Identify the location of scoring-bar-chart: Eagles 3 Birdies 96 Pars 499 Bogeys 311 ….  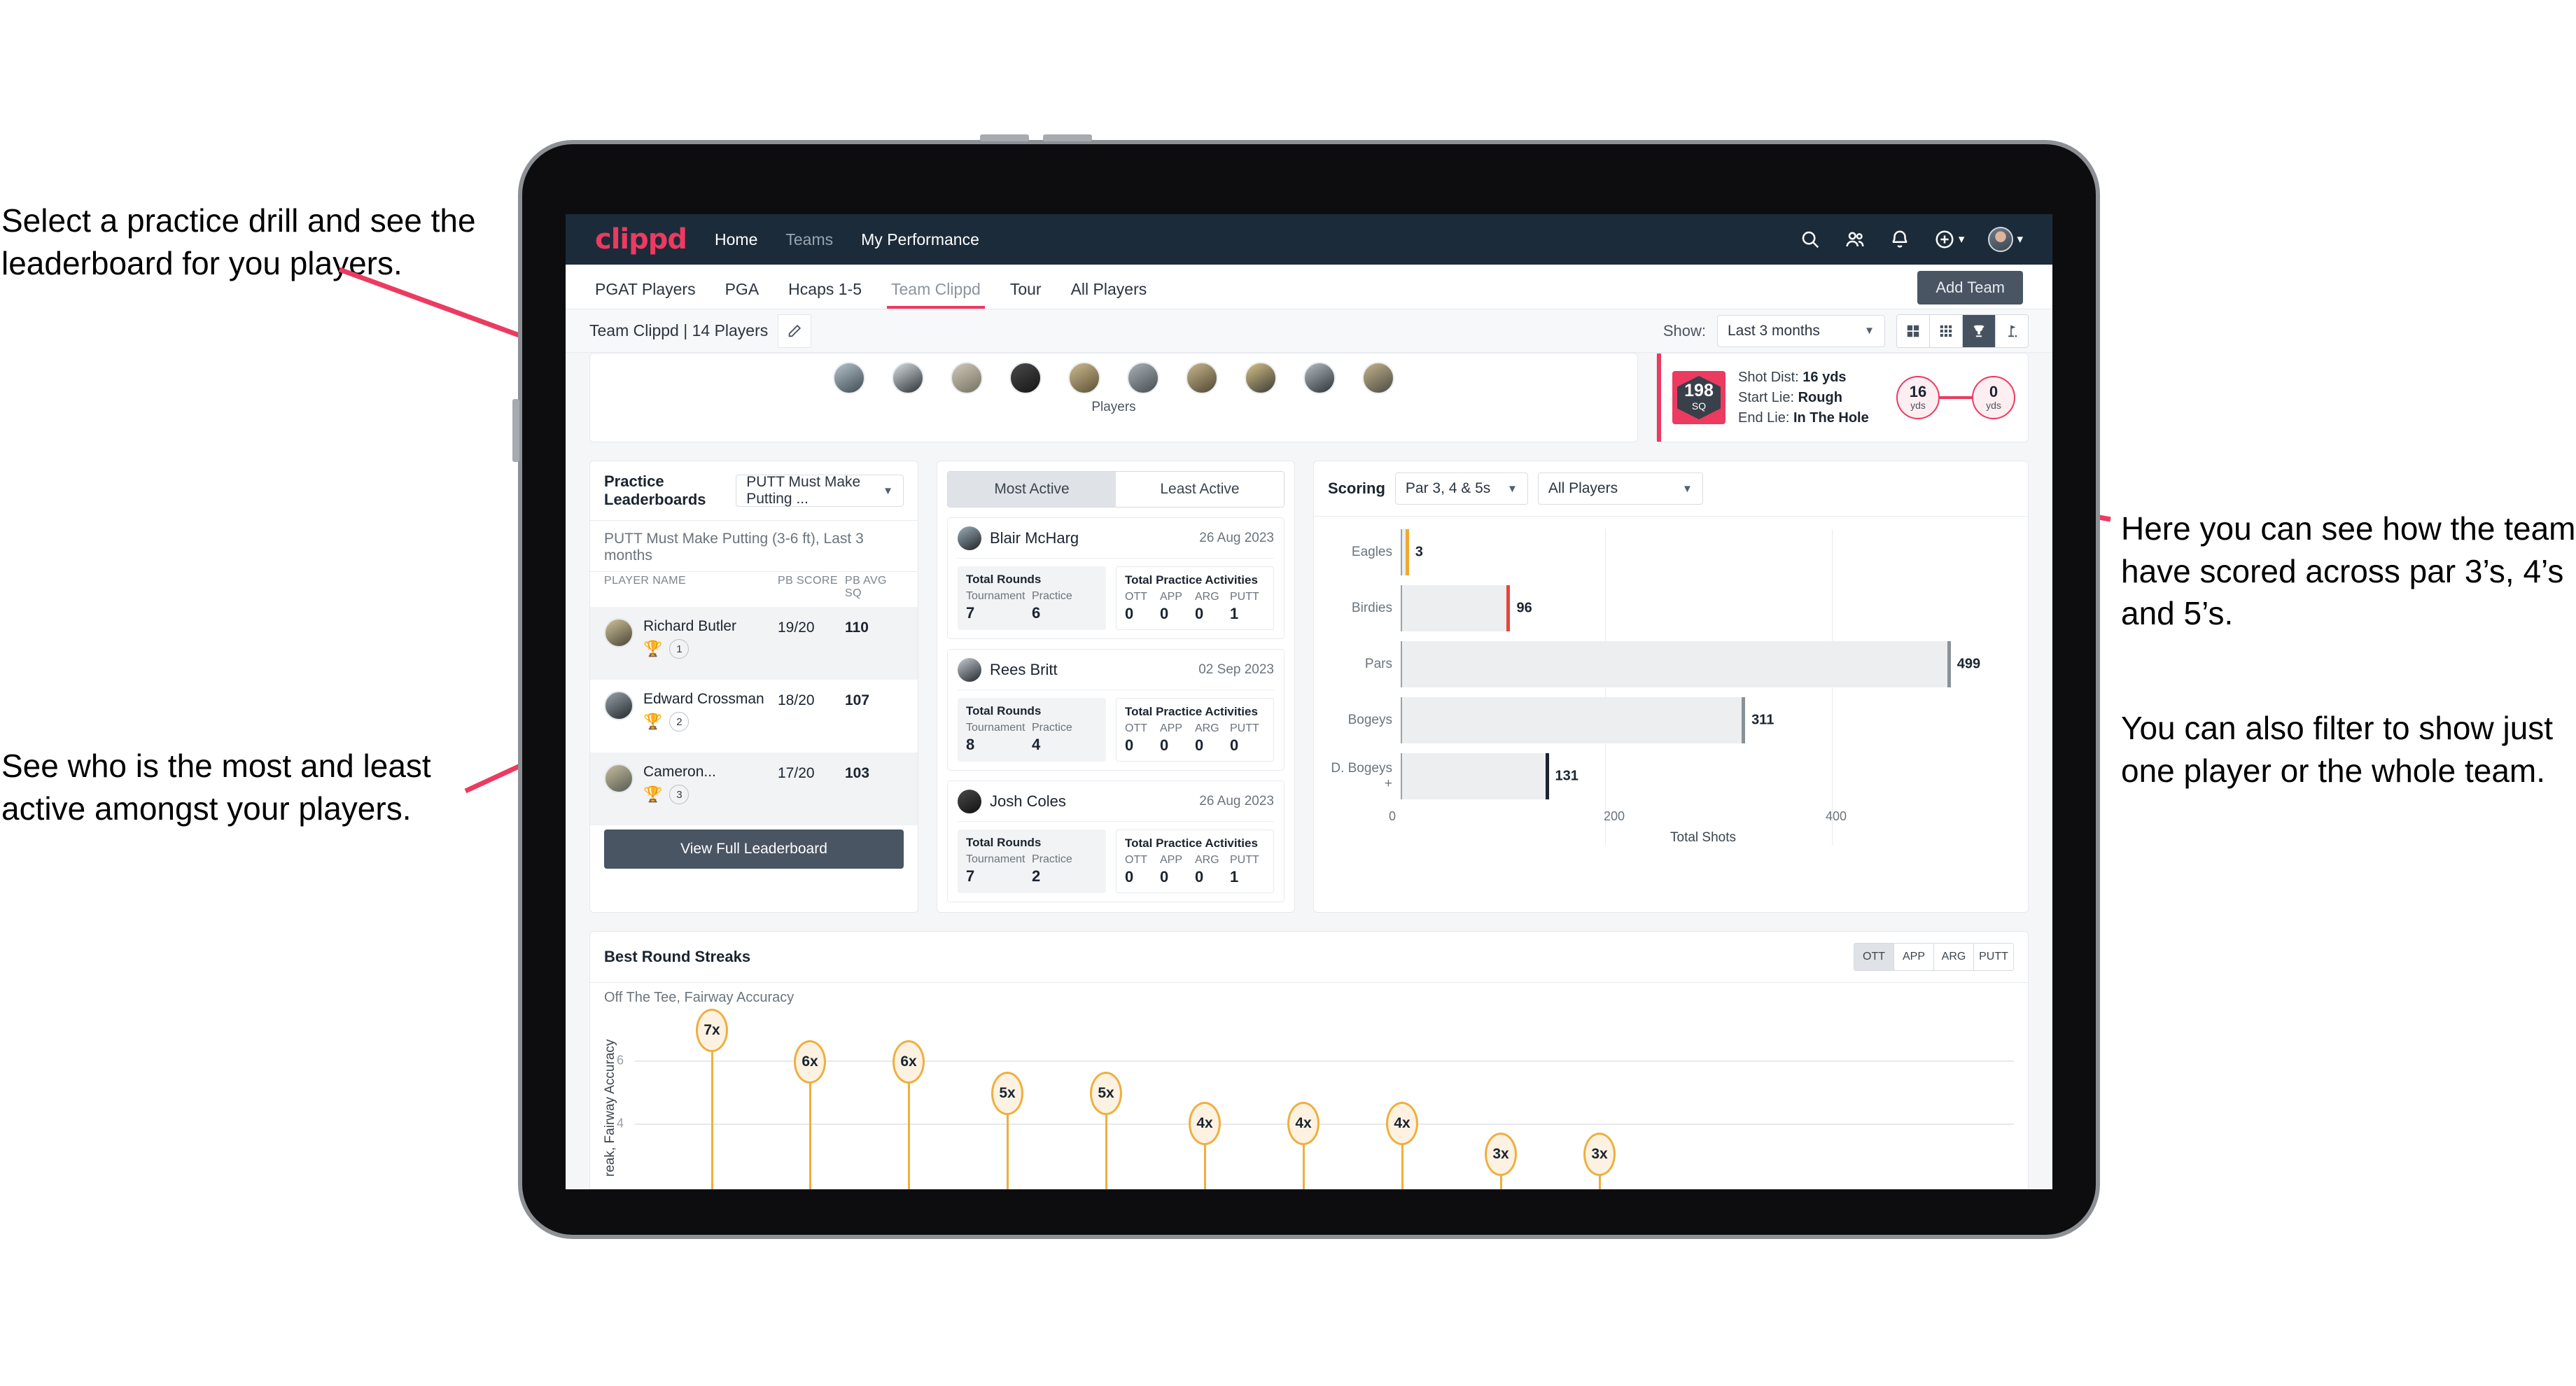
(1671, 693).